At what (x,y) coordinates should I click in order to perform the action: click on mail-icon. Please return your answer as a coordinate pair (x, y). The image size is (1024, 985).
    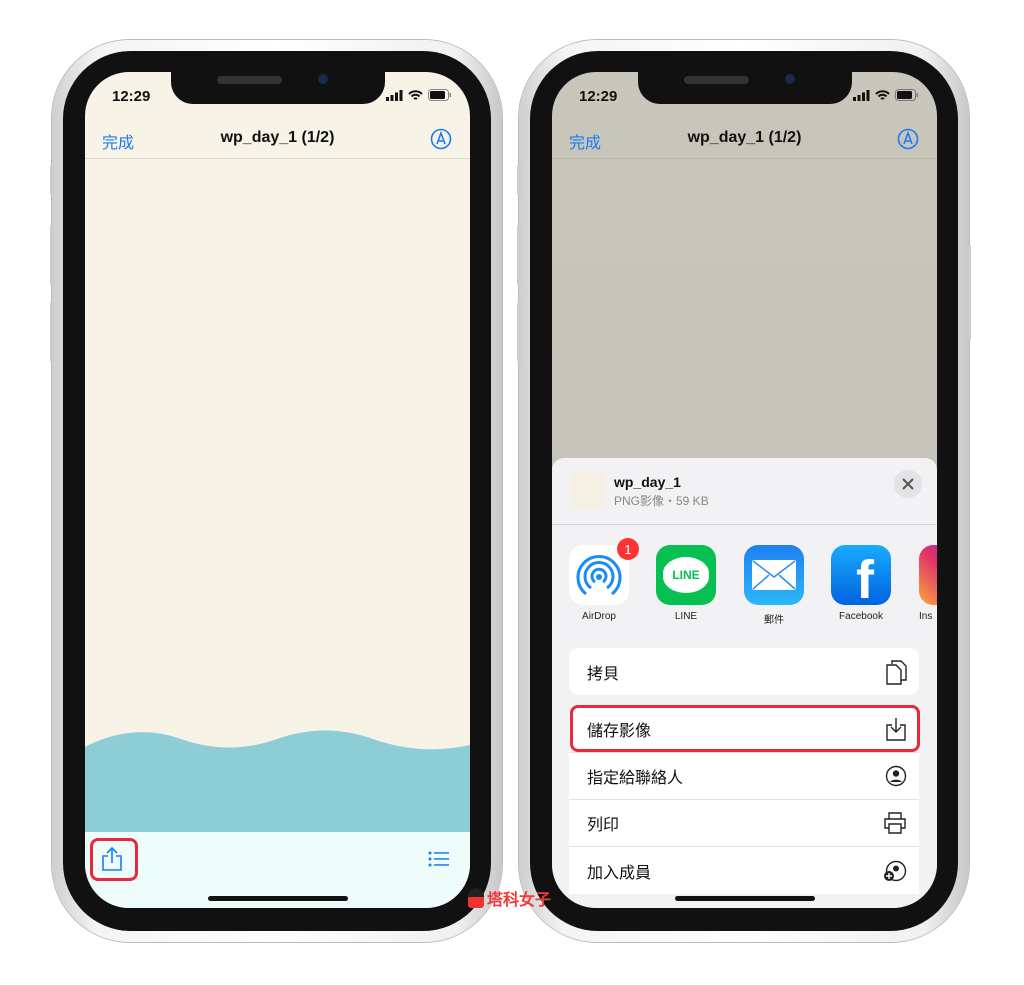
    Looking at the image, I should click on (774, 575).